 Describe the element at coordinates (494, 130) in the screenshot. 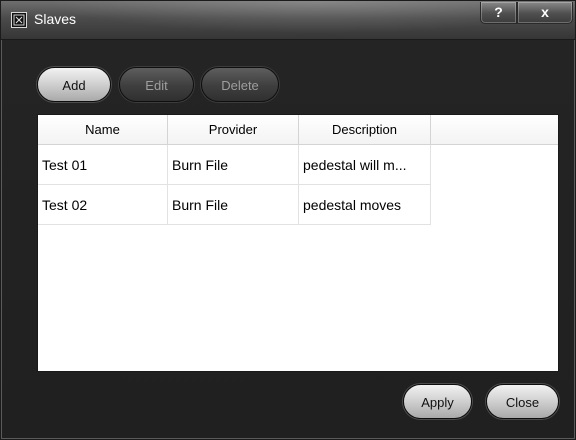

I see `column-header-filler` at that location.